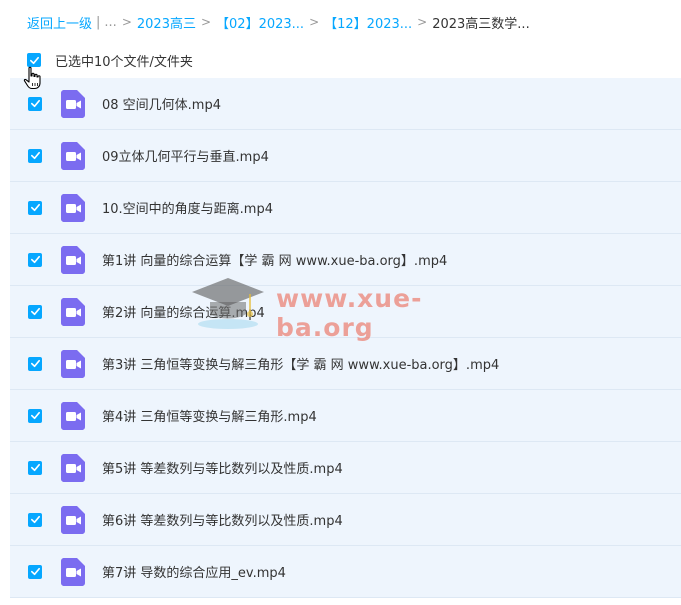  What do you see at coordinates (345, 520) in the screenshot?
I see `file-row: 第6讲 等差数列与等比数列以及性质.mp4` at bounding box center [345, 520].